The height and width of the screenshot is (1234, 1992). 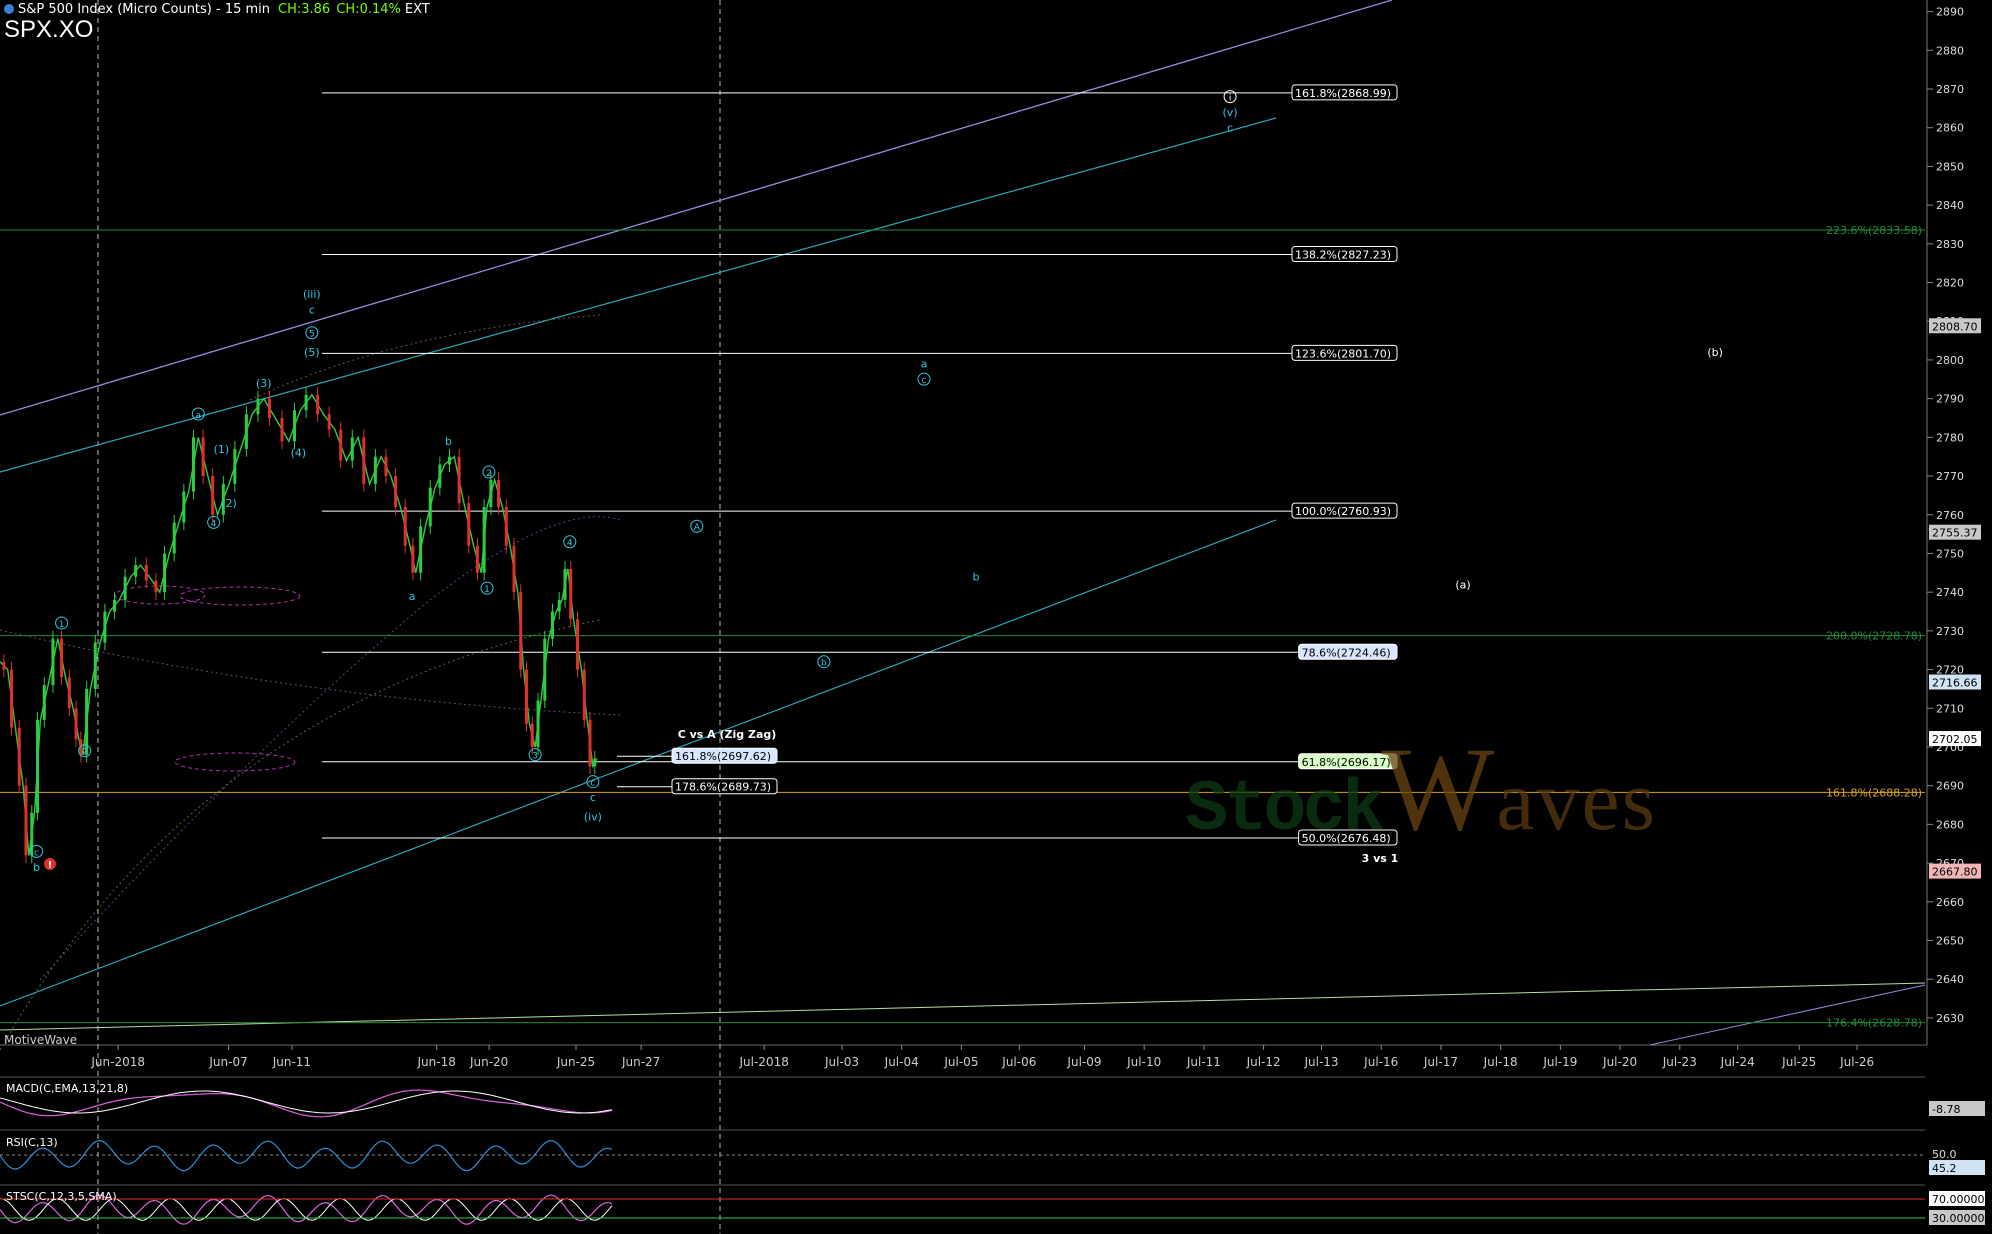 I want to click on stockwaves-logo: StockWaves, so click(x=1421, y=789).